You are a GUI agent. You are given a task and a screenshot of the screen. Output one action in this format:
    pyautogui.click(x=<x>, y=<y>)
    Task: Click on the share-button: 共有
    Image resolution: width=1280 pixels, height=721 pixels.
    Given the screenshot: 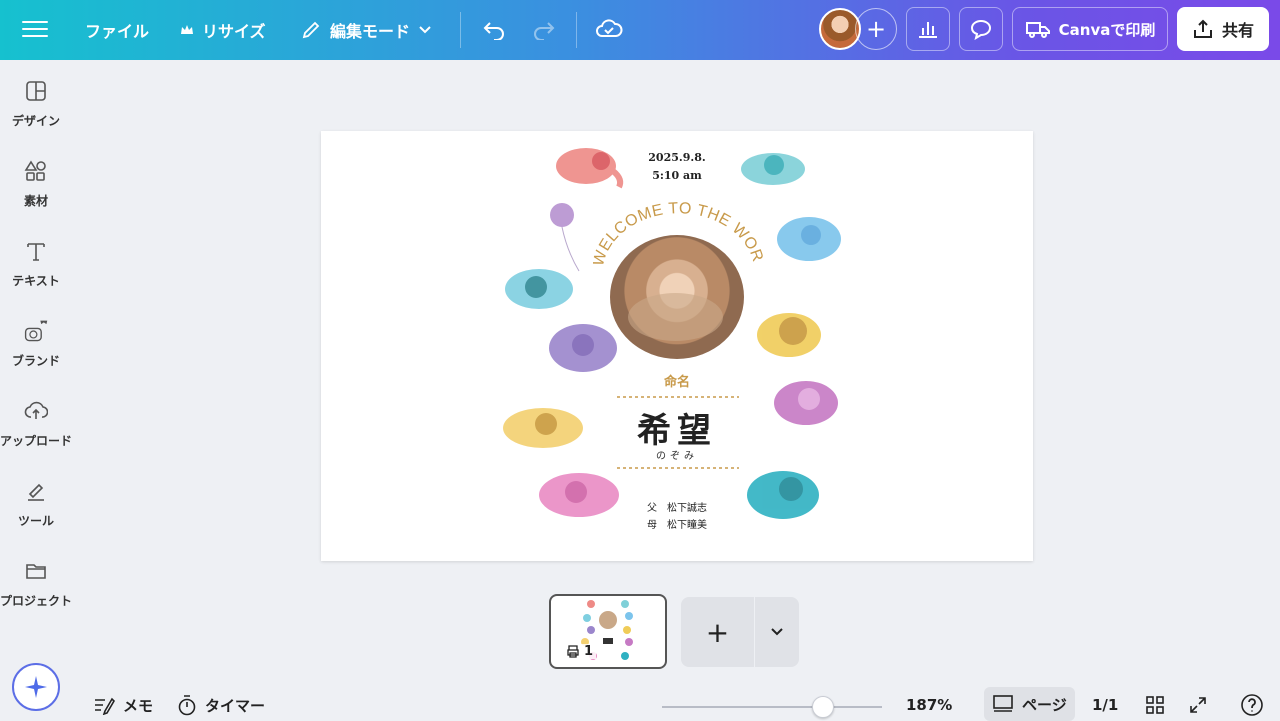 What is the action you would take?
    pyautogui.click(x=1223, y=29)
    